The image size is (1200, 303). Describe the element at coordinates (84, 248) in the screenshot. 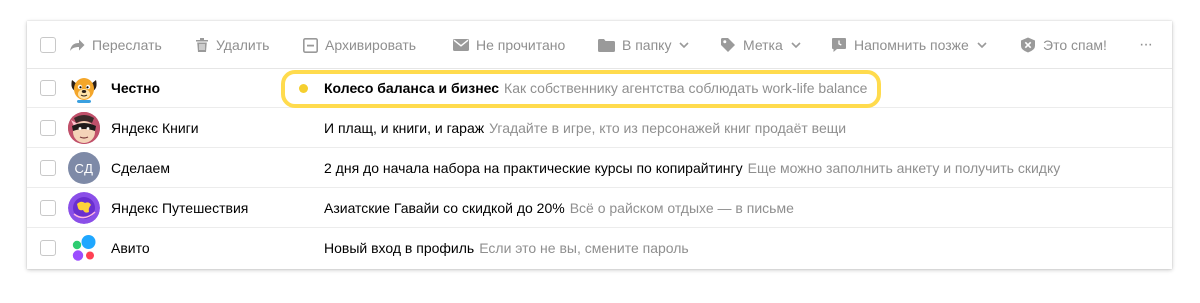

I see `avito-dots-avatar` at that location.